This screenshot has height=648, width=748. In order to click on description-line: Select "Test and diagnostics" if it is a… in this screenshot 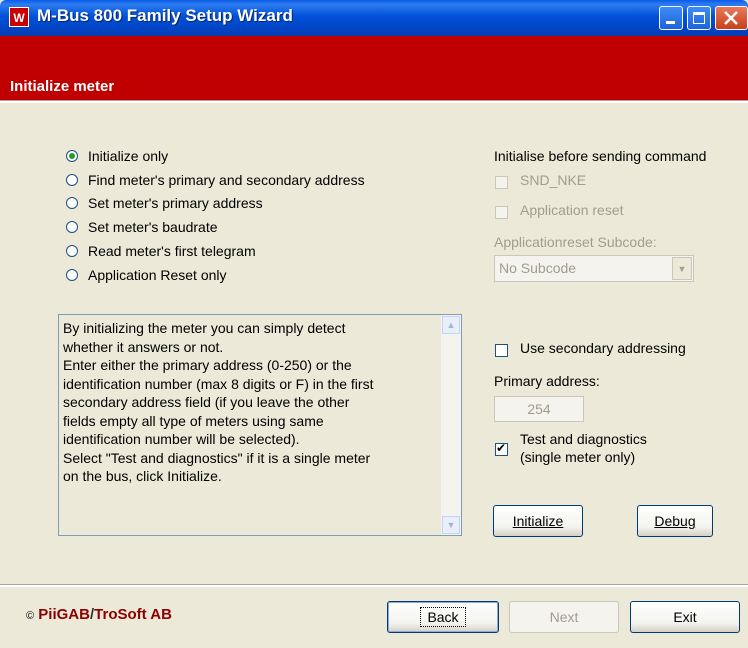, I will do `click(217, 457)`.